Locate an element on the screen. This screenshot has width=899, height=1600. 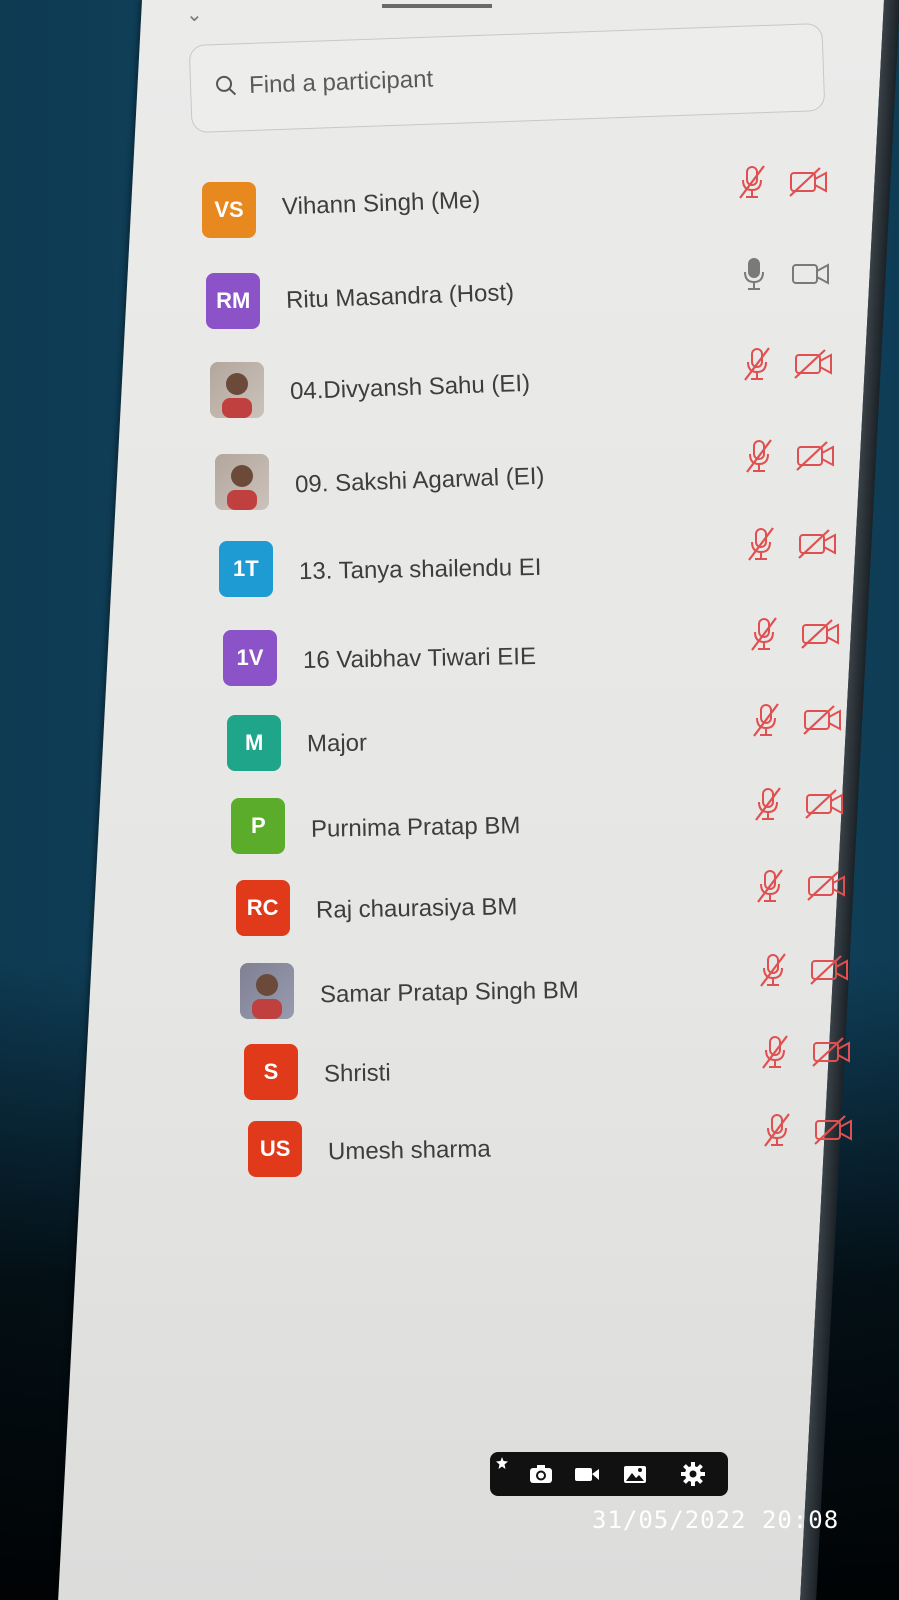
avatar: US is located at coordinates (275, 1149).